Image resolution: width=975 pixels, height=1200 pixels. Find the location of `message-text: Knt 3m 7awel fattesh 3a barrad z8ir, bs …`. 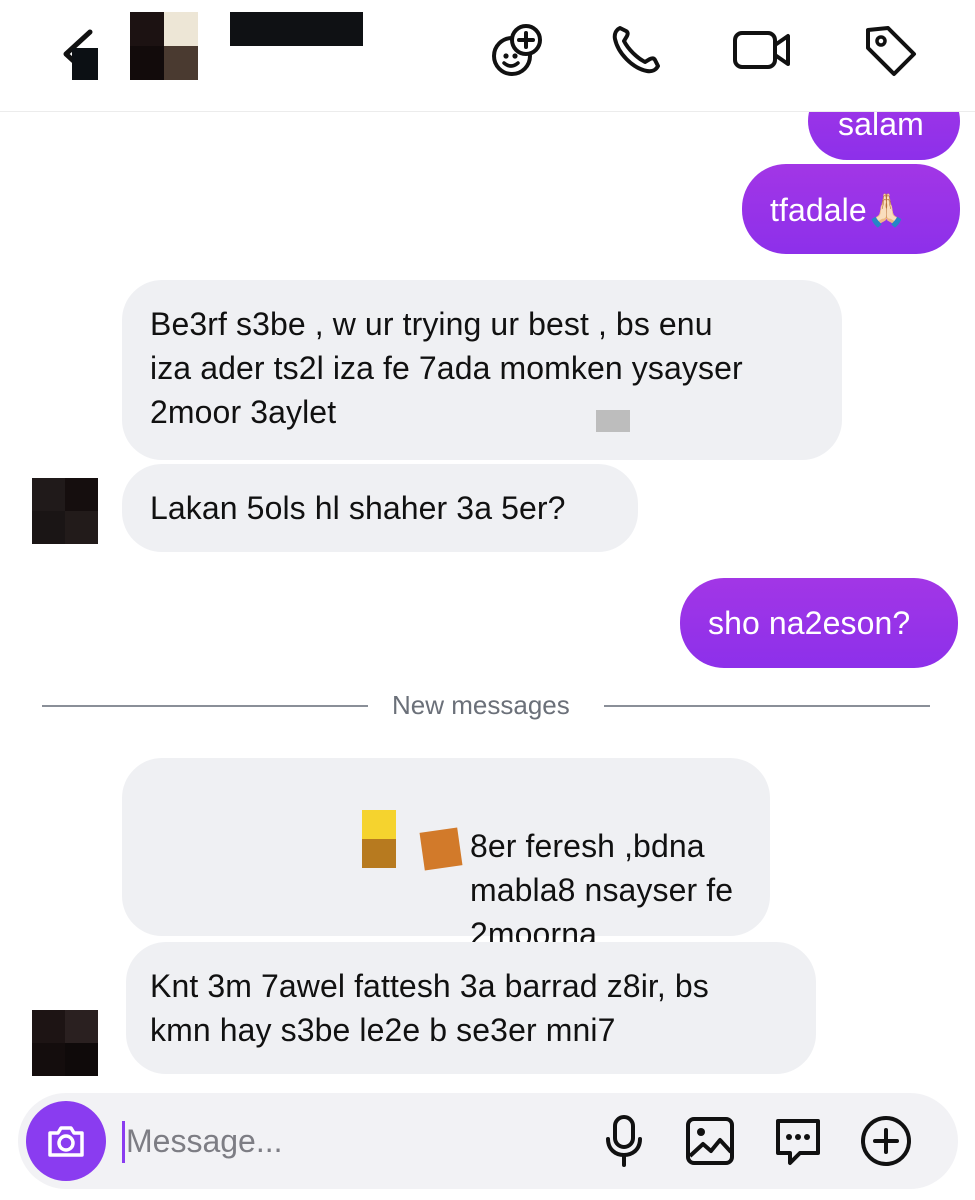

message-text: Knt 3m 7awel fattesh 3a barrad z8ir, bs … is located at coordinates (429, 1008).